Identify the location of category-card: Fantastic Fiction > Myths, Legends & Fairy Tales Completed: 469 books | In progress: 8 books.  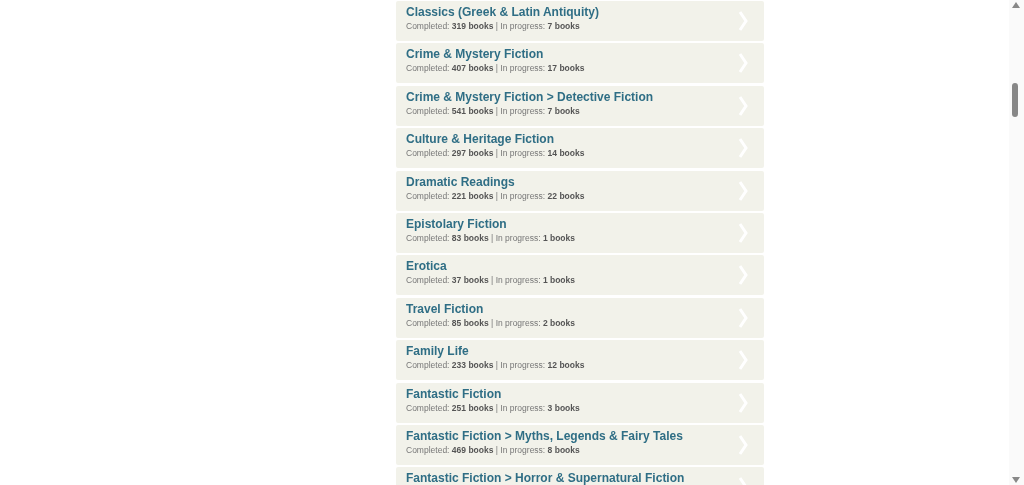
(580, 444).